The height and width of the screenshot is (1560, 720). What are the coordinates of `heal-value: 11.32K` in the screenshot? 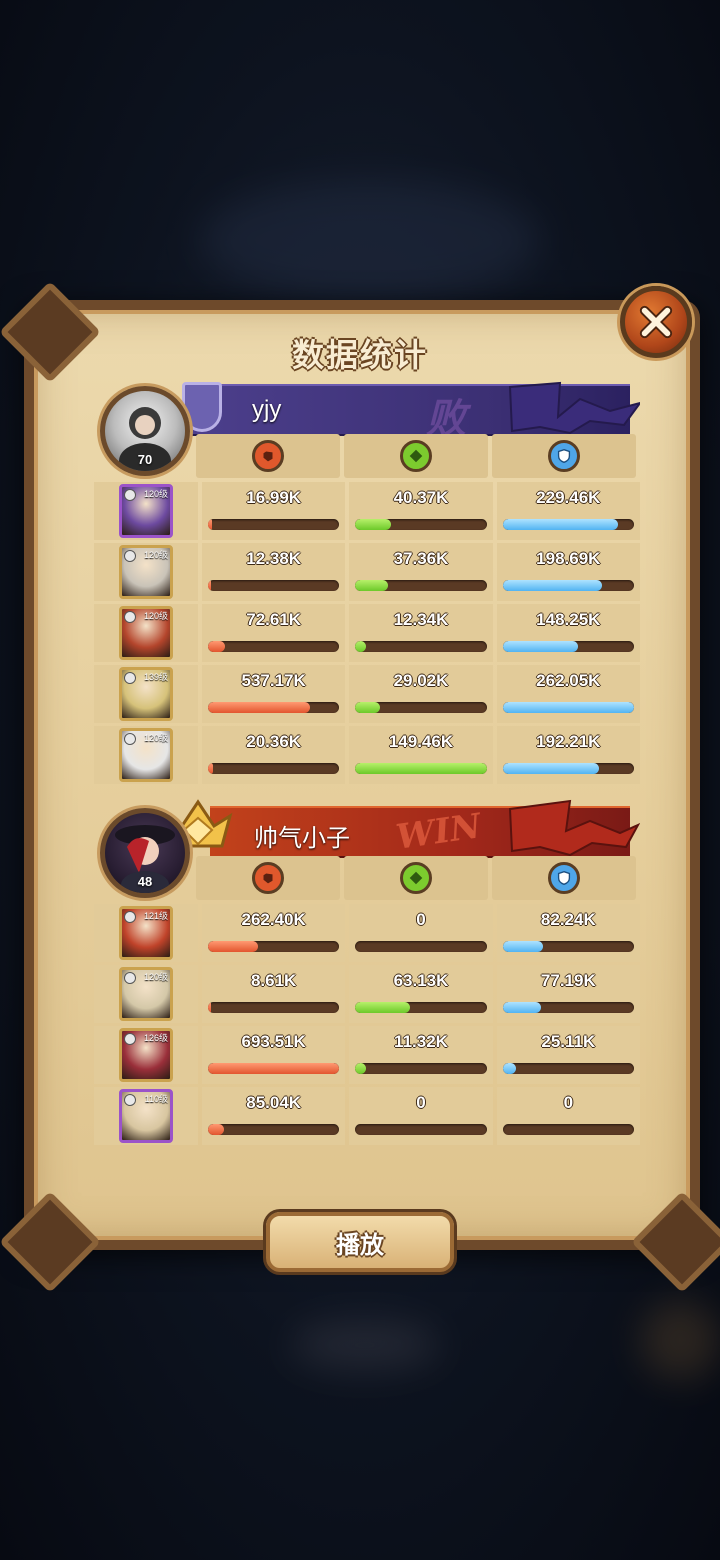 It's located at (421, 1041).